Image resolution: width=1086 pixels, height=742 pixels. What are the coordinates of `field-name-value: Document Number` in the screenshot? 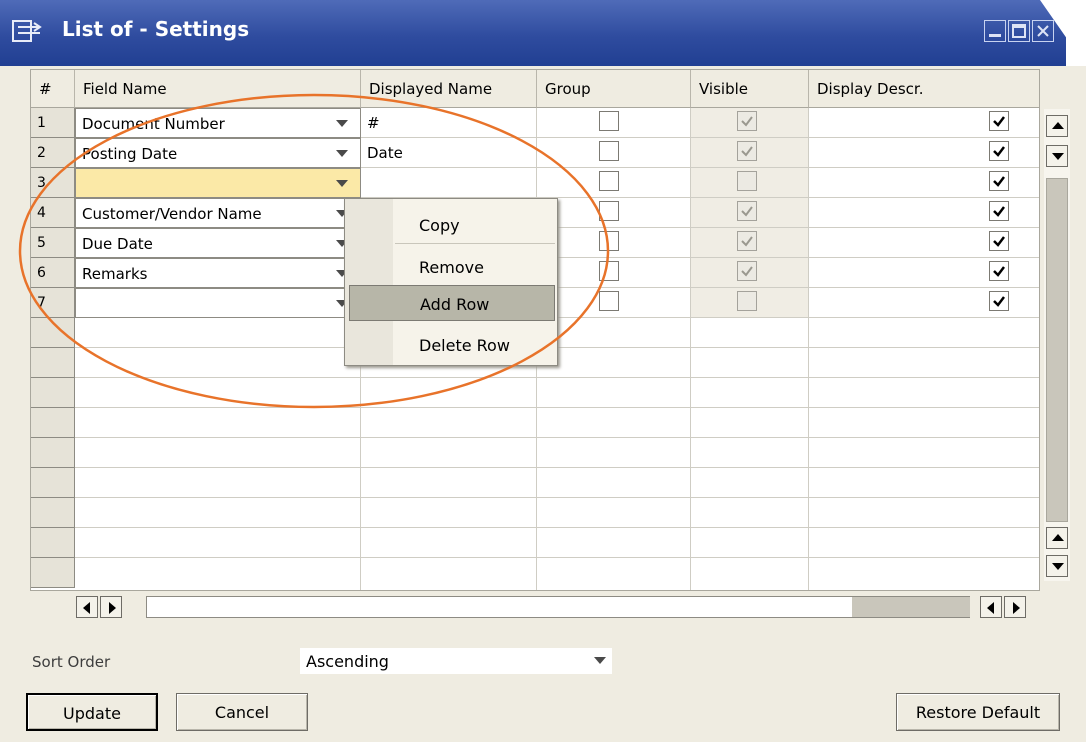 It's located at (153, 124).